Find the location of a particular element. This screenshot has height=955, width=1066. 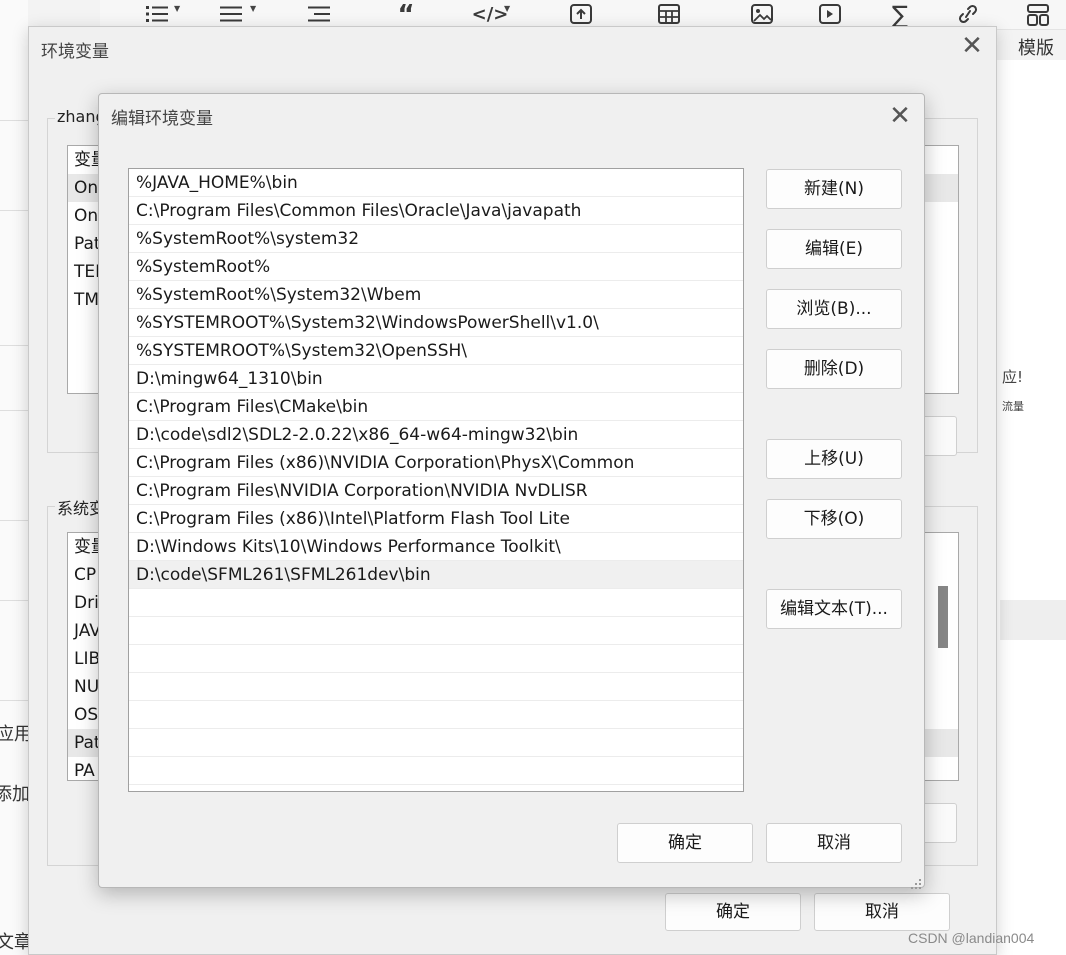

path-item-selected: D:\code\SFML261\SFML261dev\bin is located at coordinates (436, 575).